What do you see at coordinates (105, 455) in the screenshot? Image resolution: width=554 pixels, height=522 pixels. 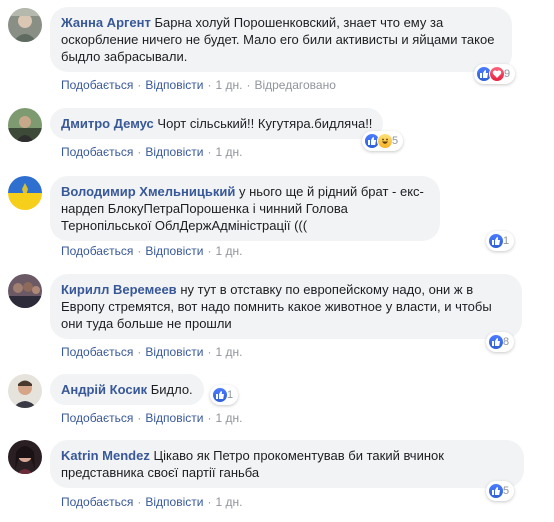 I see `comment-author: Katrin Mendez` at bounding box center [105, 455].